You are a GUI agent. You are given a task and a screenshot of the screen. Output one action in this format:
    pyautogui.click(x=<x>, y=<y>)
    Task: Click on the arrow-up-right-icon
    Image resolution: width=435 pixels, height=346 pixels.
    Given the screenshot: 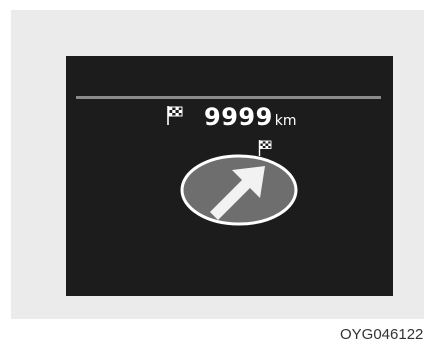 What is the action you would take?
    pyautogui.click(x=239, y=190)
    